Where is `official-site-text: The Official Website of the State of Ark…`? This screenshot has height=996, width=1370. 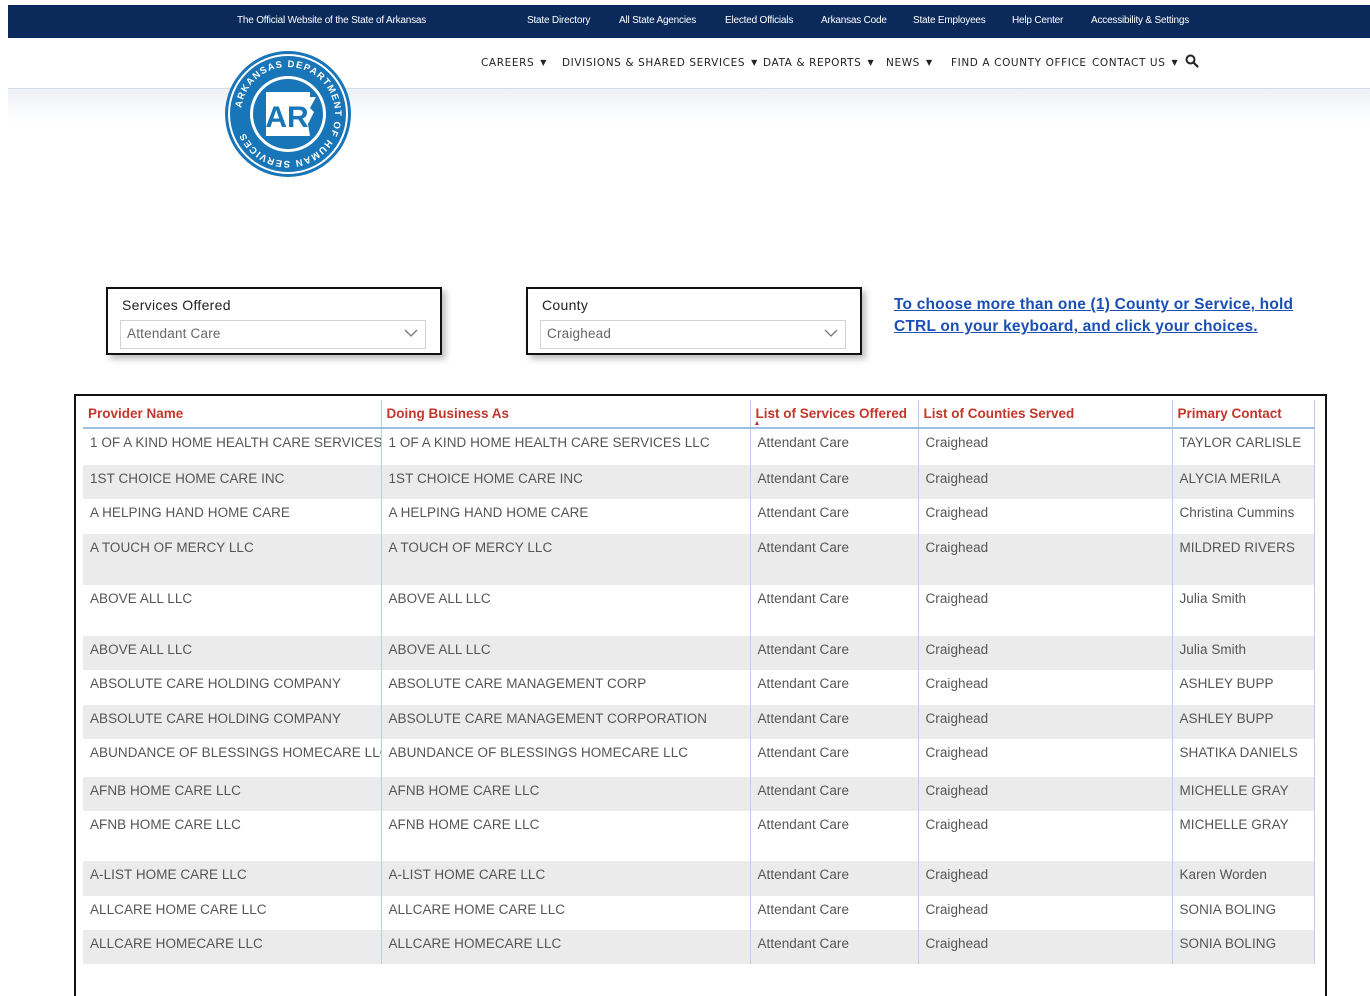 official-site-text: The Official Website of the State of Ark… is located at coordinates (332, 20).